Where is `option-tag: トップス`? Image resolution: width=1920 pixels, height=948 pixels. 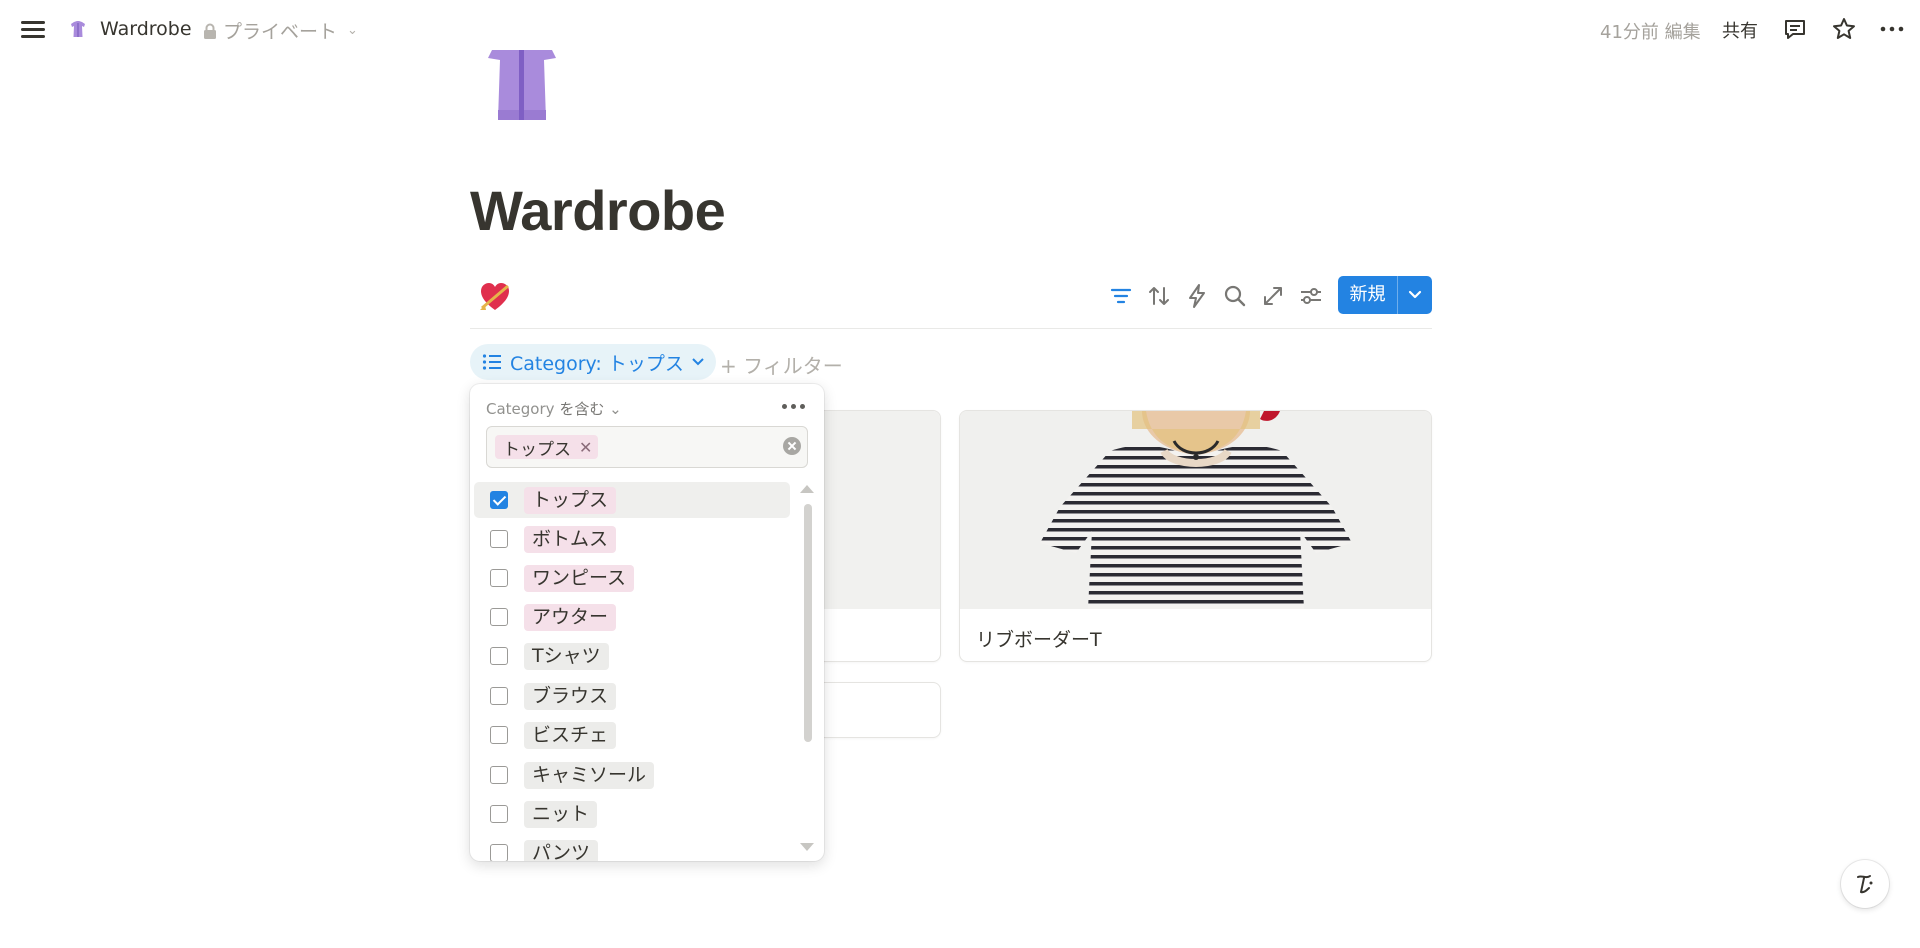
option-tag: トップス is located at coordinates (570, 500).